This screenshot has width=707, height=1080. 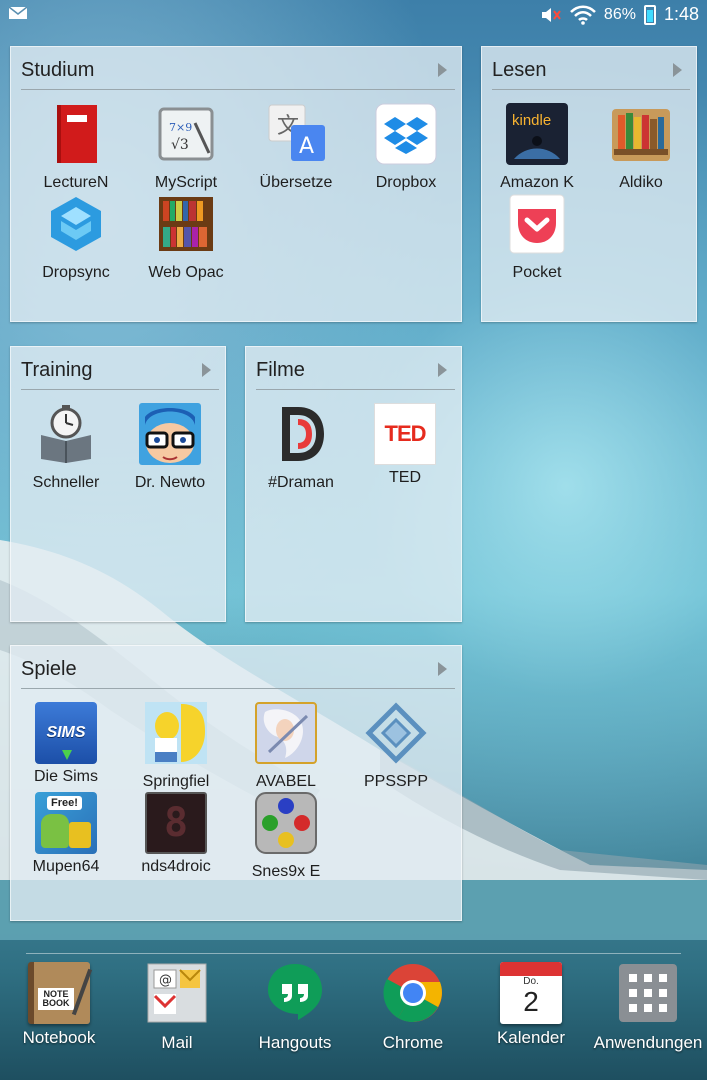 I want to click on notebook-red-icon, so click(x=77, y=134).